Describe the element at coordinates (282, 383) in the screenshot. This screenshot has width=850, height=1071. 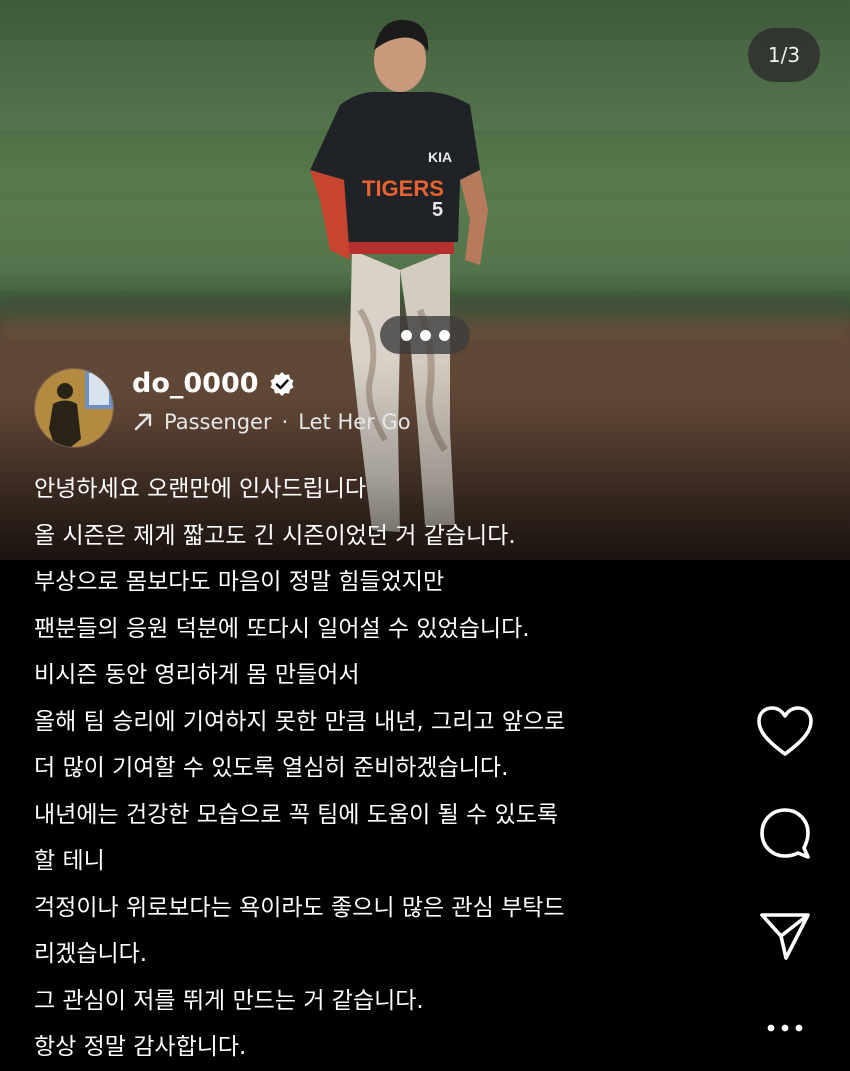
I see `verified-icon` at that location.